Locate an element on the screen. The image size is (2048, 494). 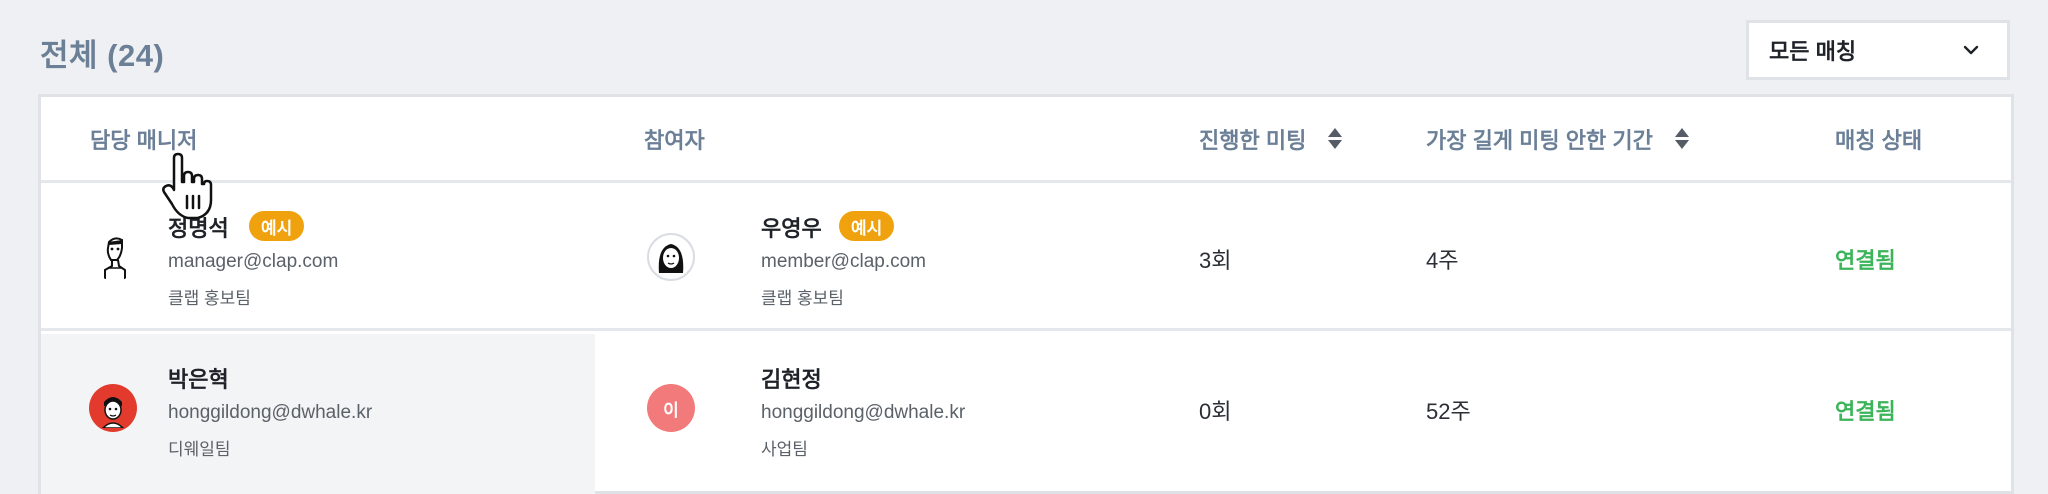
manager-team: 클랩 홍보팀 is located at coordinates (209, 298).